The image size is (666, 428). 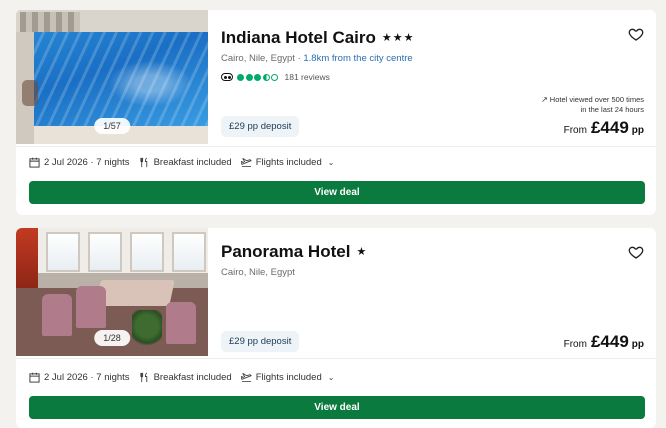 What do you see at coordinates (298, 37) in the screenshot?
I see `hotel-name-text: Indiana Hotel Cairo` at bounding box center [298, 37].